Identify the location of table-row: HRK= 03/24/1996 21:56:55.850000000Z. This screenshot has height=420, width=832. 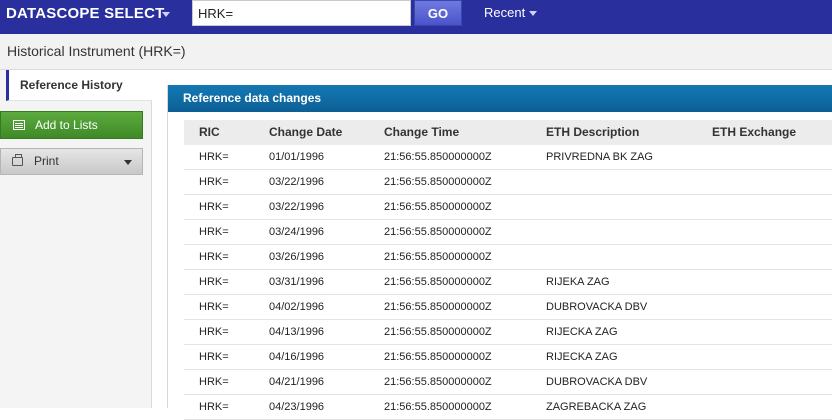
(508, 232).